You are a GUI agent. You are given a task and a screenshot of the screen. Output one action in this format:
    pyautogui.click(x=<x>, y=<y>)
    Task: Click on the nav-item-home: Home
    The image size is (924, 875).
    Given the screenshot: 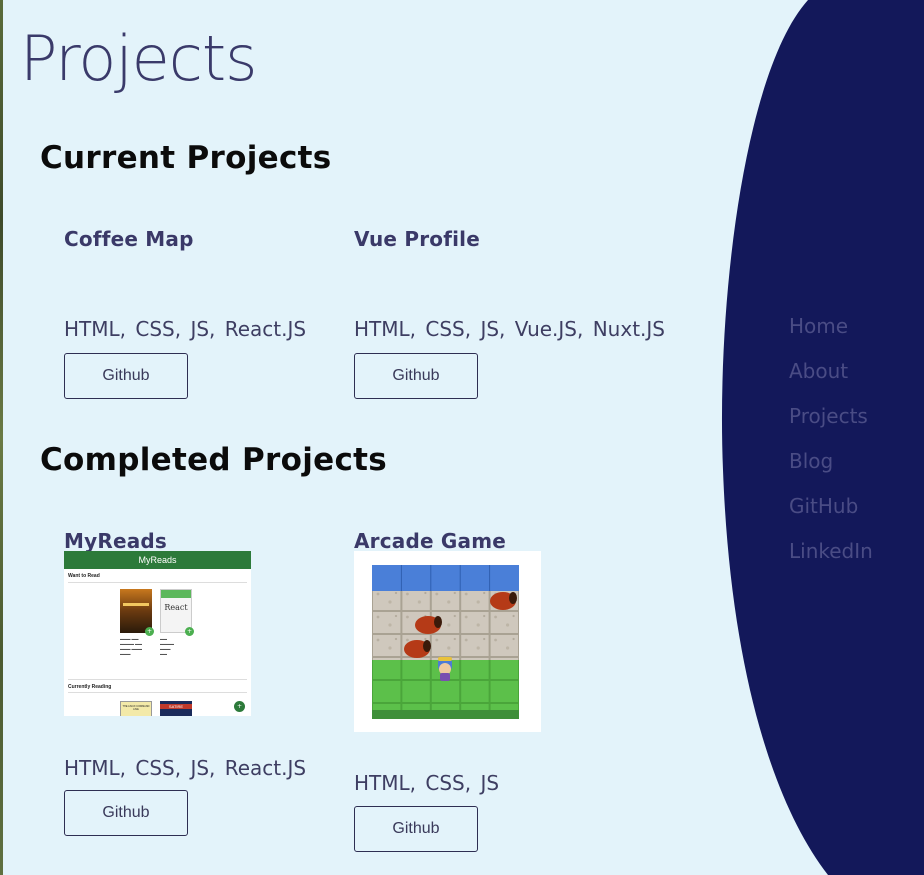 What is the action you would take?
    pyautogui.click(x=831, y=336)
    